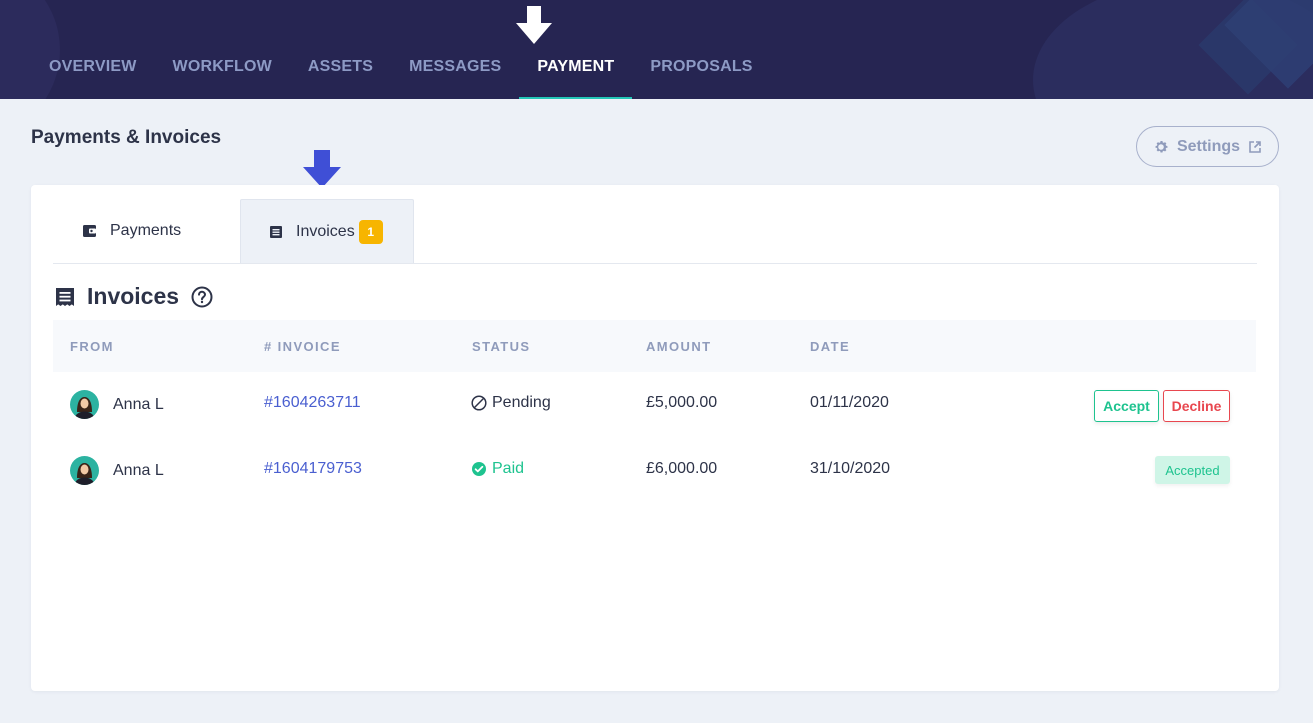 Image resolution: width=1313 pixels, height=723 pixels. What do you see at coordinates (655, 231) in the screenshot?
I see `tab-bar: Payments Invoices 1` at bounding box center [655, 231].